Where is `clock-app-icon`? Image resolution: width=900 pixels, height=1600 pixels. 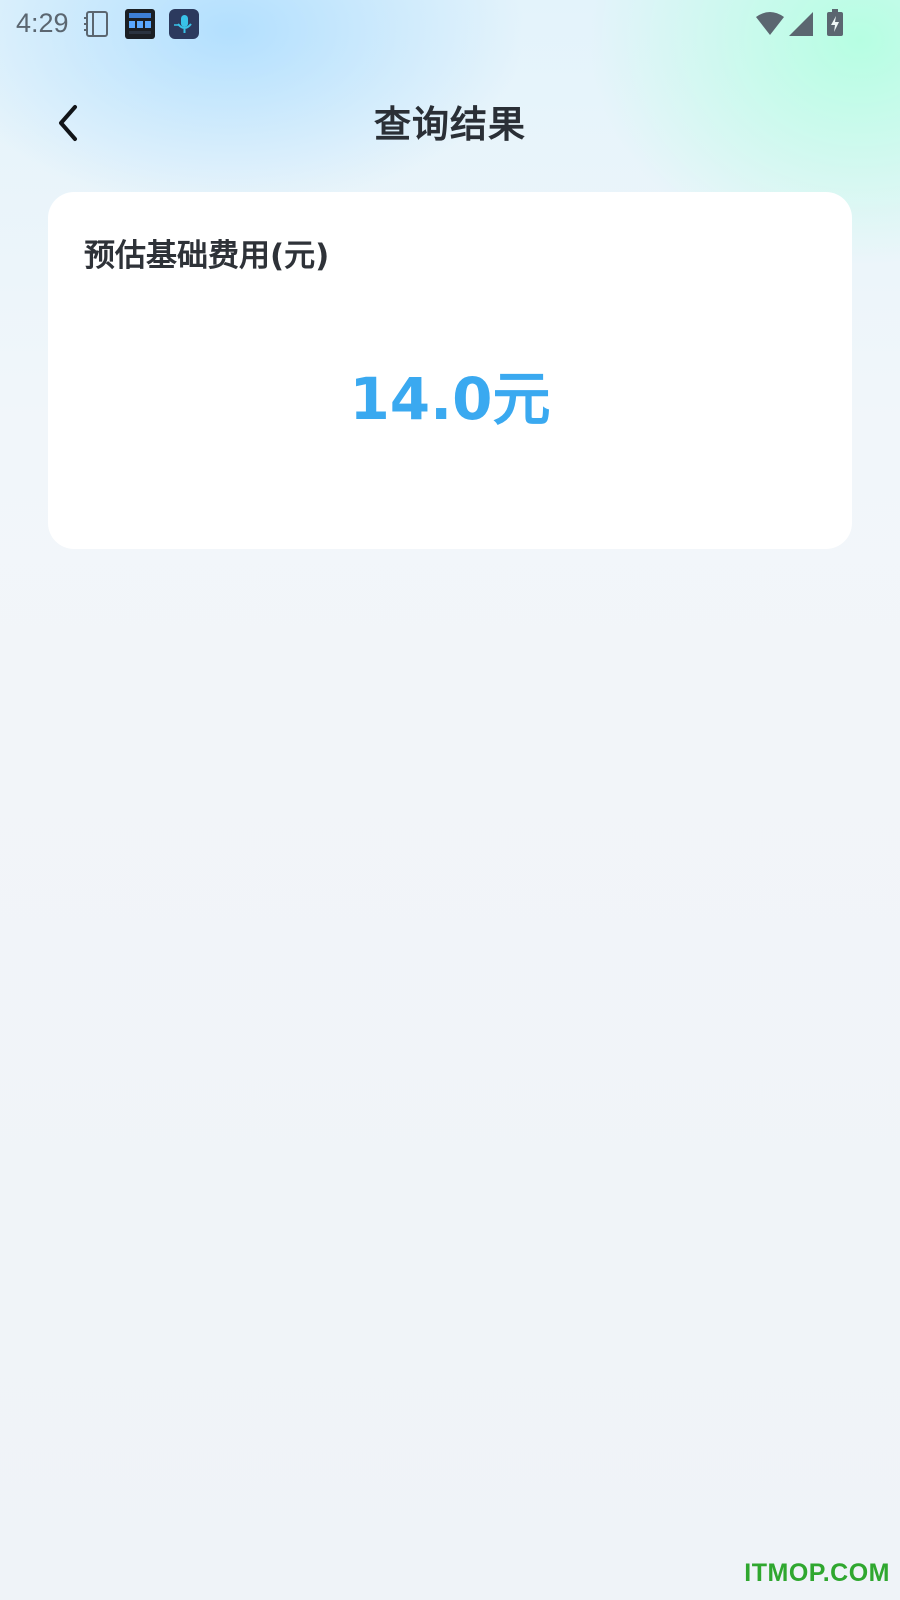 clock-app-icon is located at coordinates (140, 24).